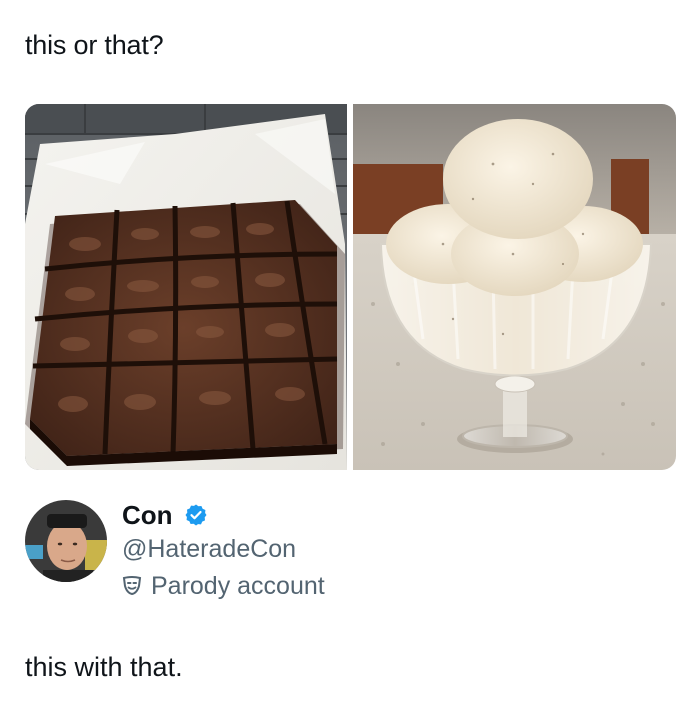 The image size is (700, 709). What do you see at coordinates (325, 550) in the screenshot?
I see `reply-author: Con @HateradeCon Parody account` at bounding box center [325, 550].